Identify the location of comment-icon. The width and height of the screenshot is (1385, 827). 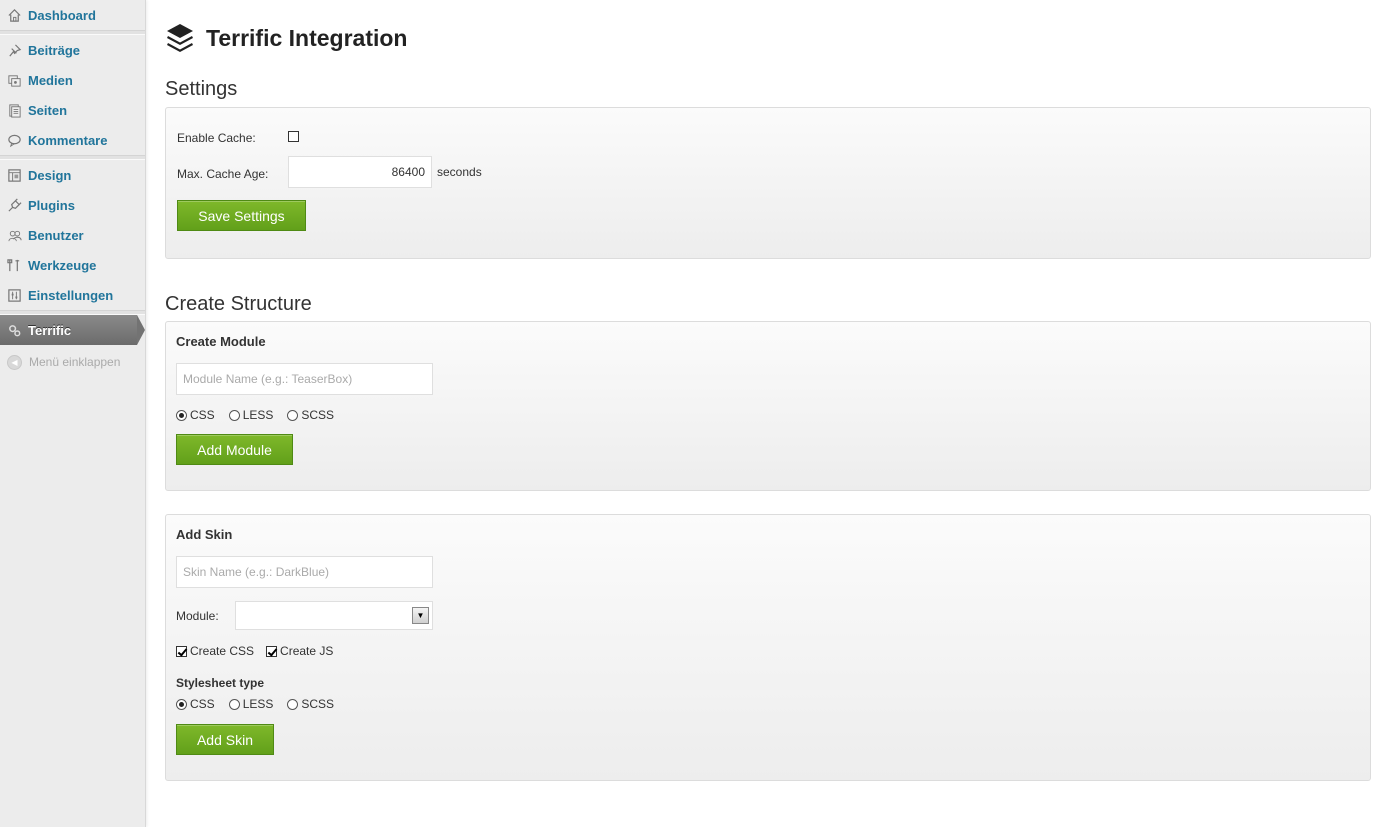
(14, 140).